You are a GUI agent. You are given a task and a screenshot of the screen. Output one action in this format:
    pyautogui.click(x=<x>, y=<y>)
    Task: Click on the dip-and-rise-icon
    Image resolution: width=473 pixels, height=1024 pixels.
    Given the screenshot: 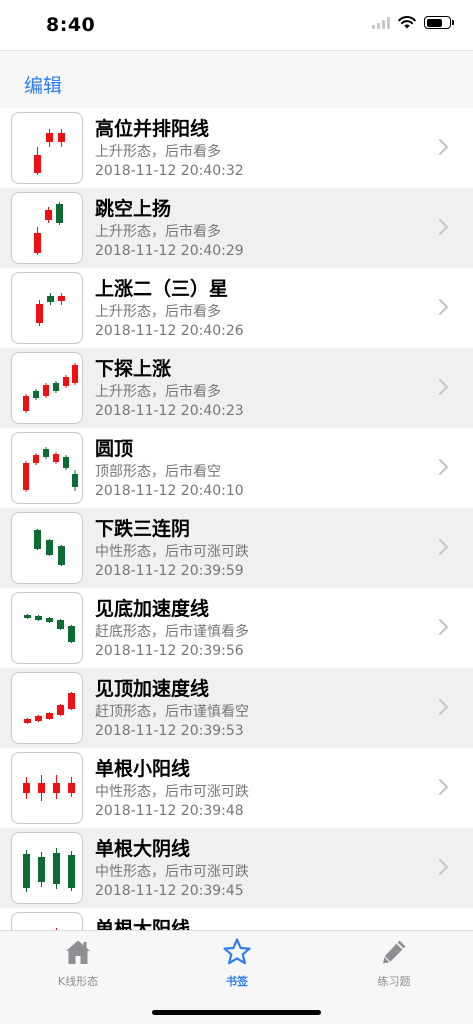 What is the action you would take?
    pyautogui.click(x=50, y=388)
    